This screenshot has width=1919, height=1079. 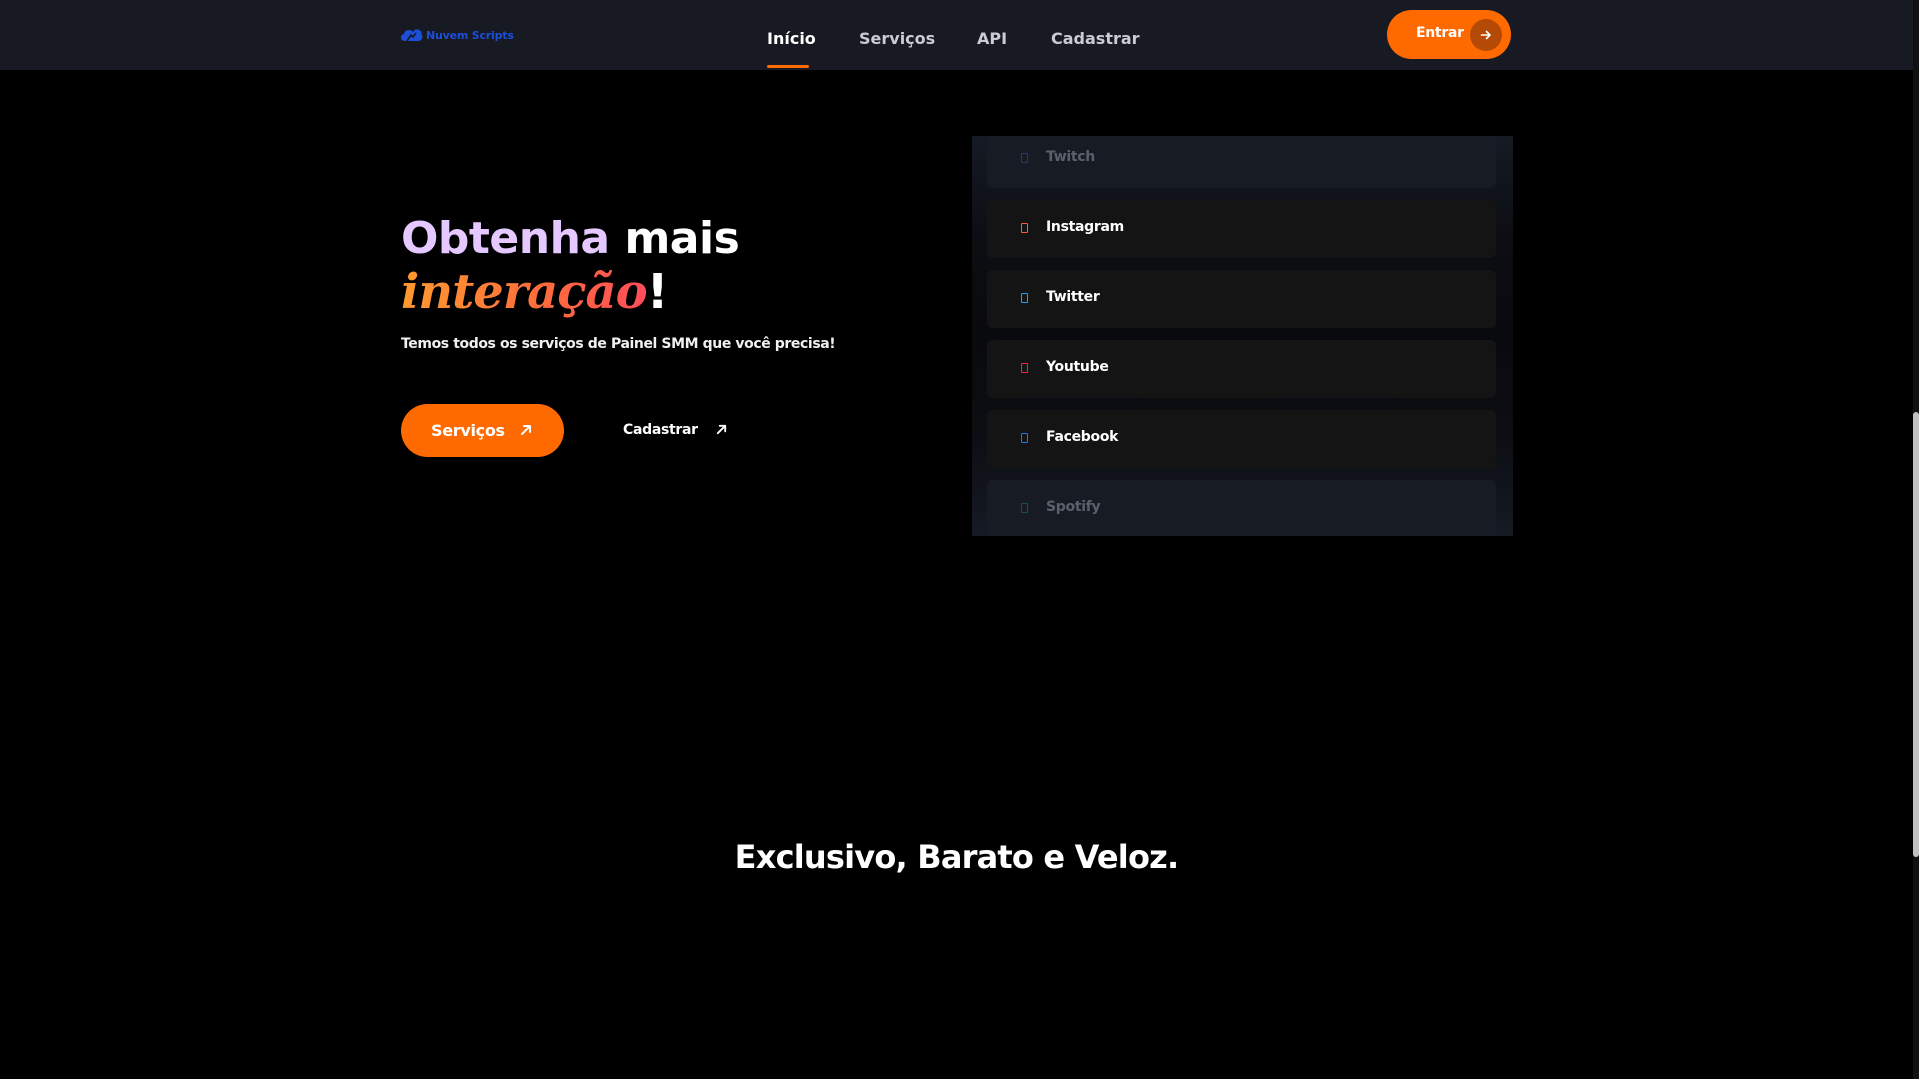 What do you see at coordinates (1095, 39) in the screenshot?
I see `nav-link-cadastrar: Cadastrar` at bounding box center [1095, 39].